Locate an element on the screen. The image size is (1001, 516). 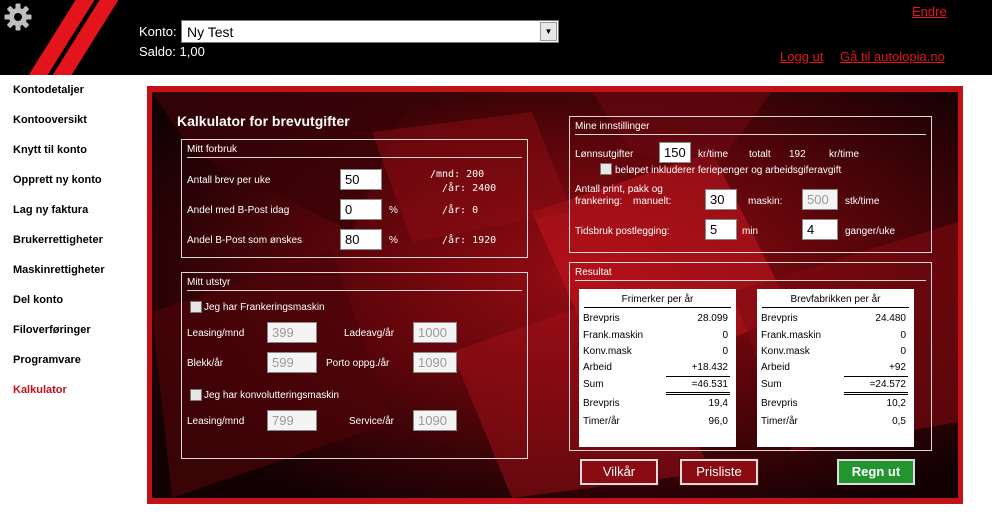
frankeringsmaskin-label: Jeg har Frankeringsmaskin is located at coordinates (264, 307).